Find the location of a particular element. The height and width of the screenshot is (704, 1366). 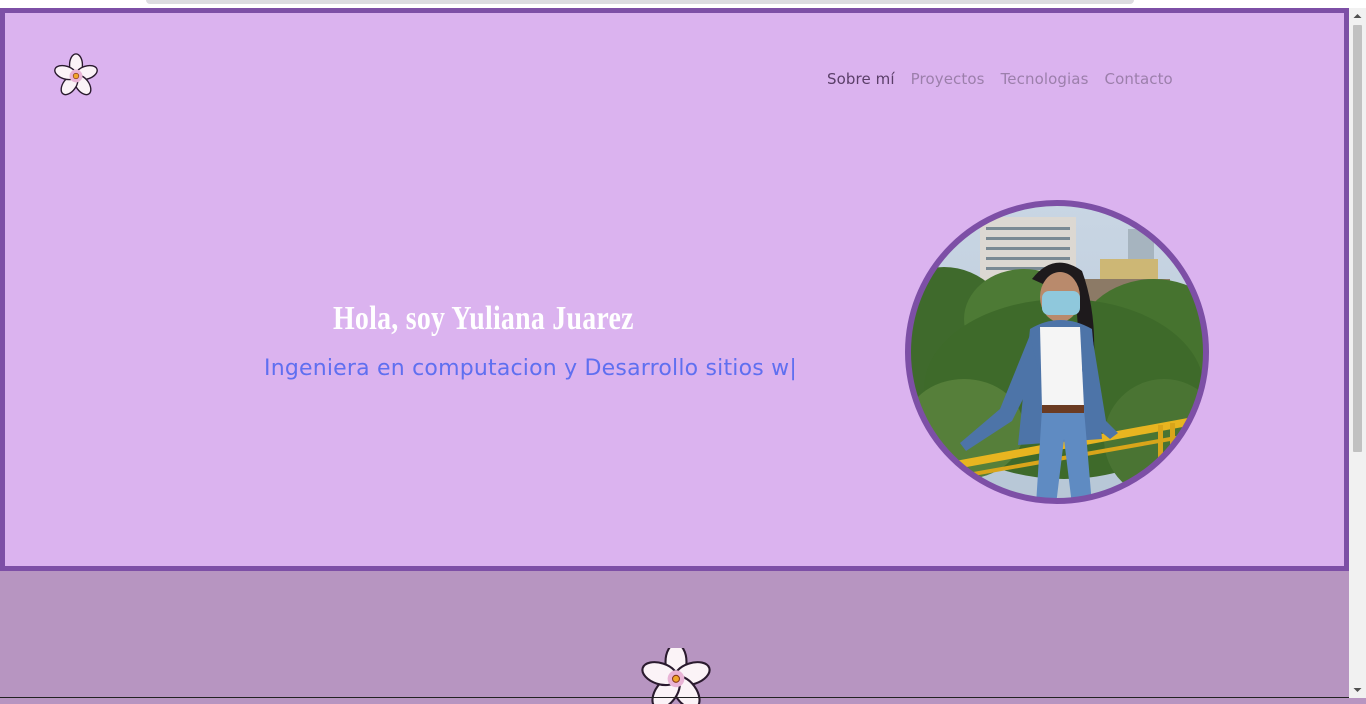

nav-link-contacto: Contacto is located at coordinates (1139, 79).